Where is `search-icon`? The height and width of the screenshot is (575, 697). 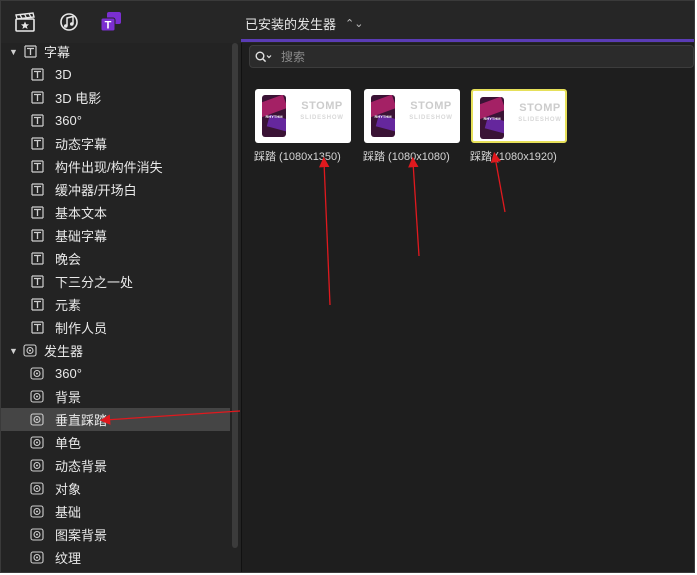 search-icon is located at coordinates (264, 57).